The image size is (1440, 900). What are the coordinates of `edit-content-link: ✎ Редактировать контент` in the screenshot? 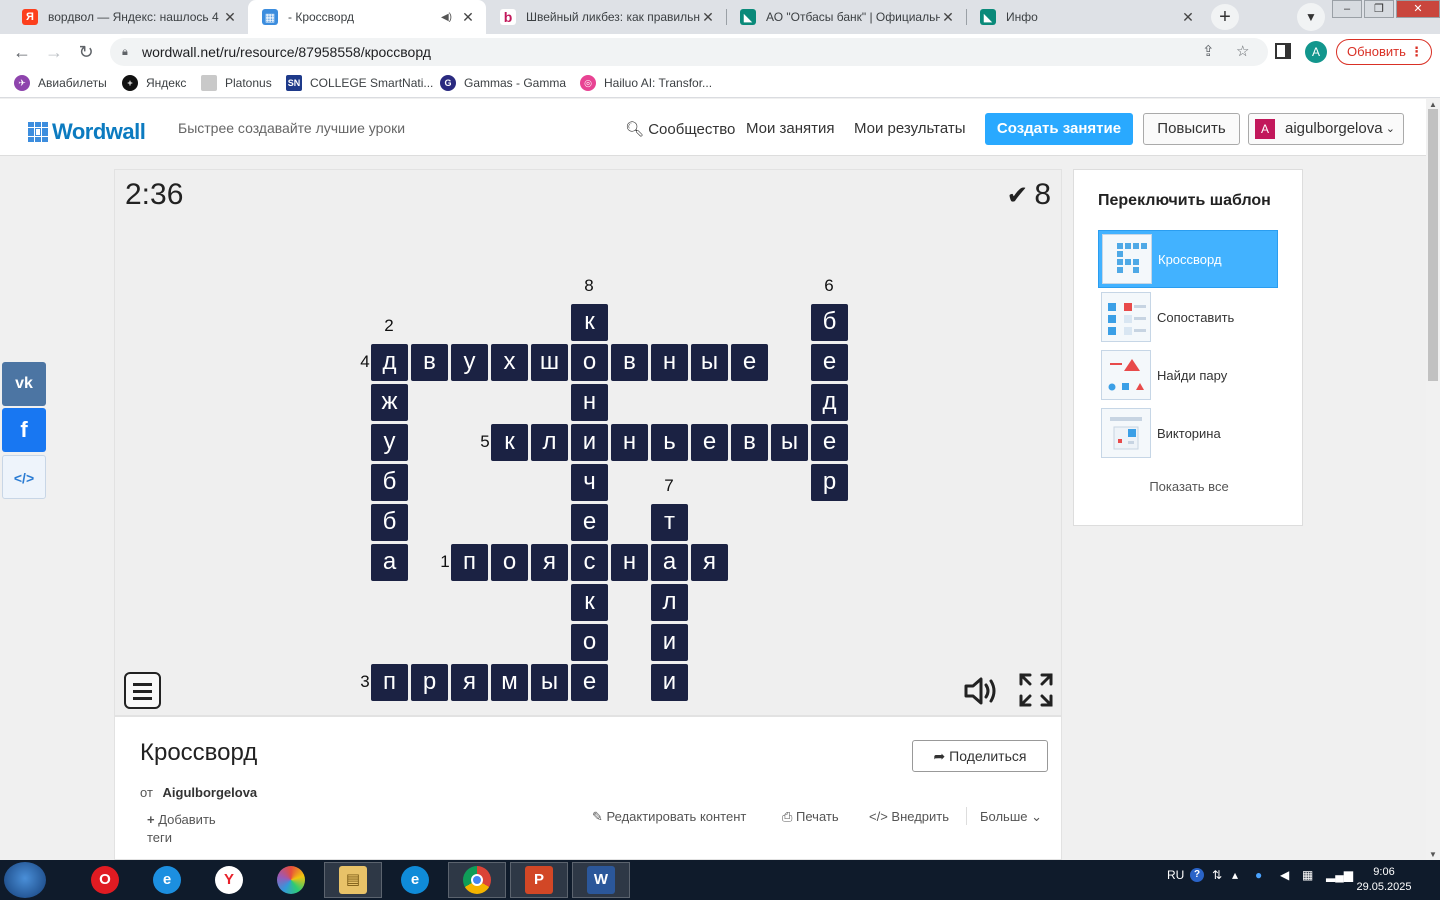 It's located at (669, 817).